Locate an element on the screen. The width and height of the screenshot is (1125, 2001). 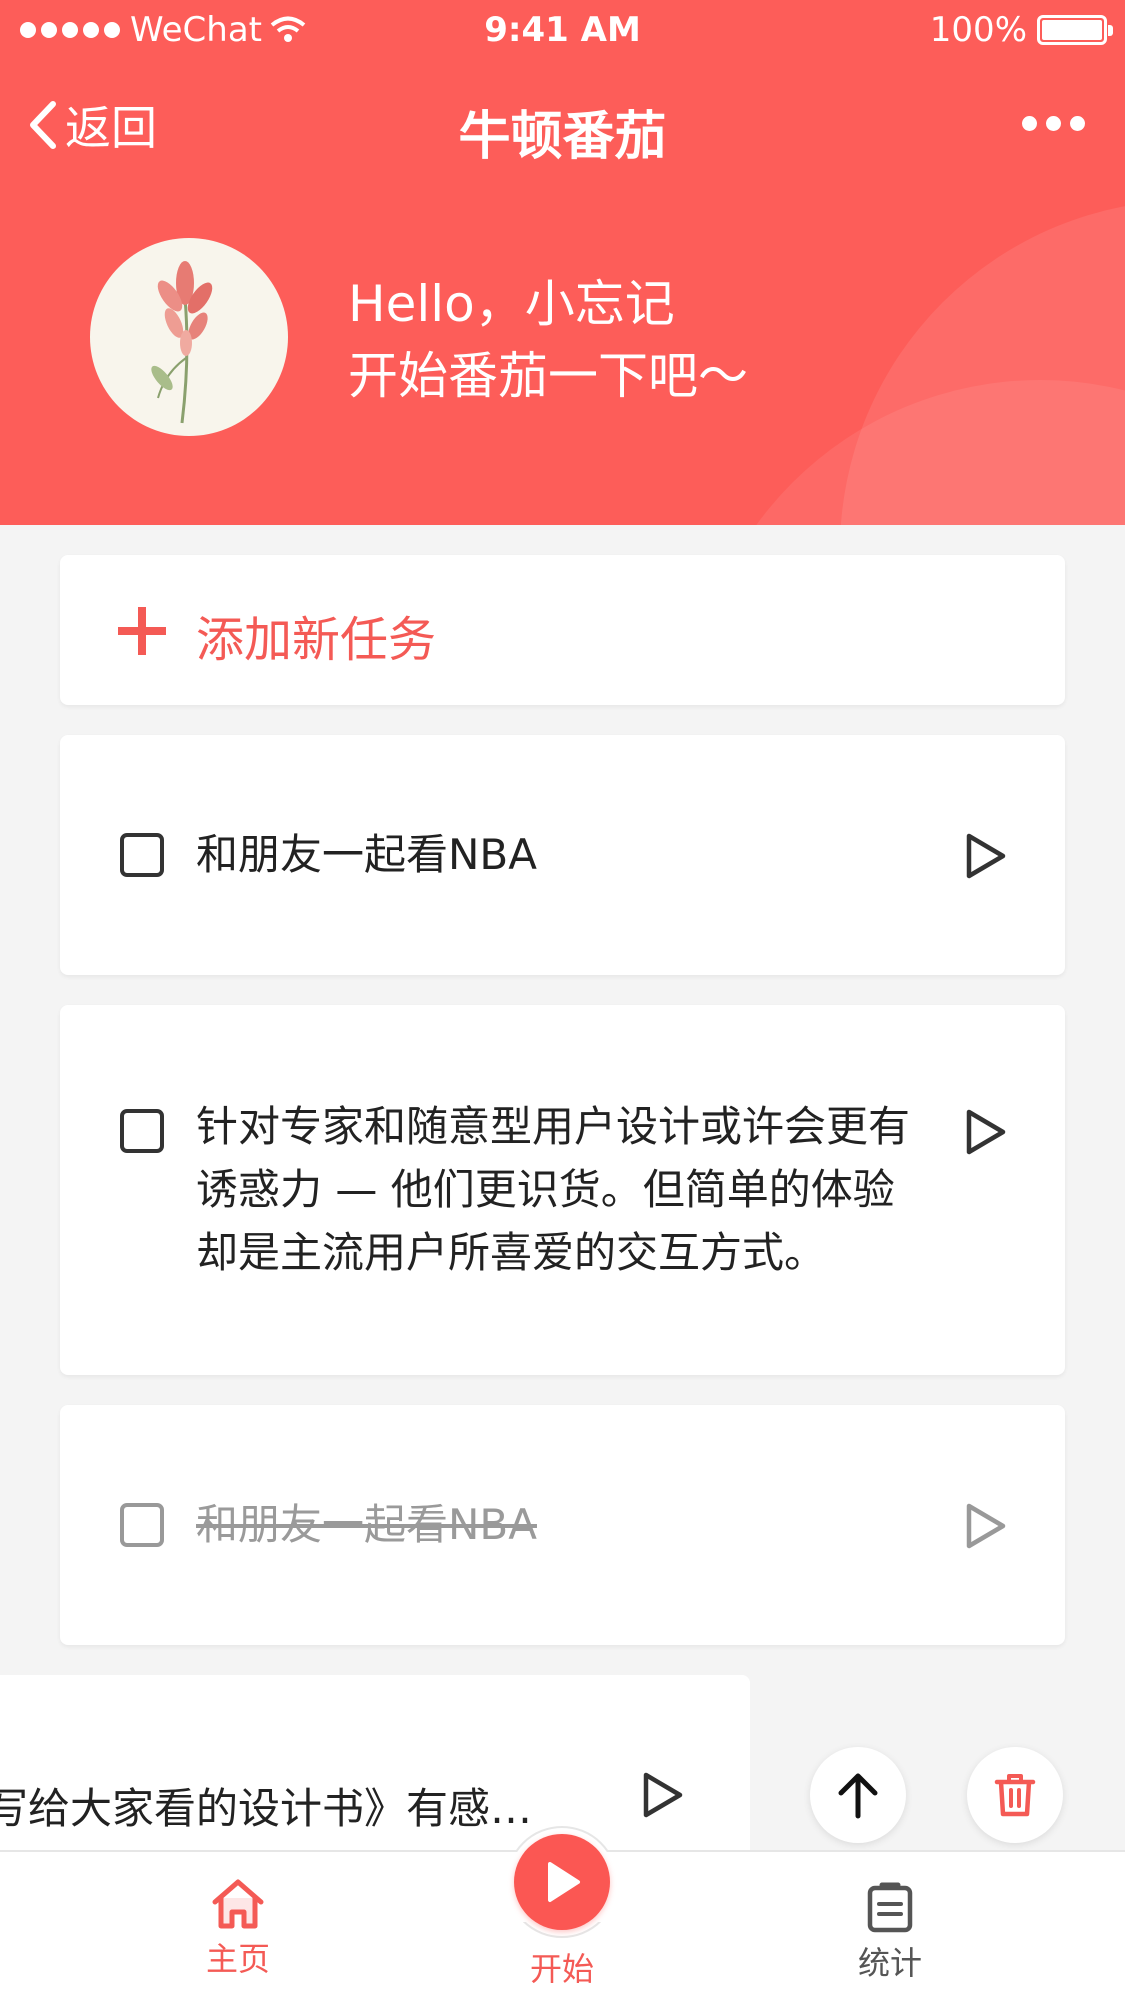
delete-button is located at coordinates (1015, 1795).